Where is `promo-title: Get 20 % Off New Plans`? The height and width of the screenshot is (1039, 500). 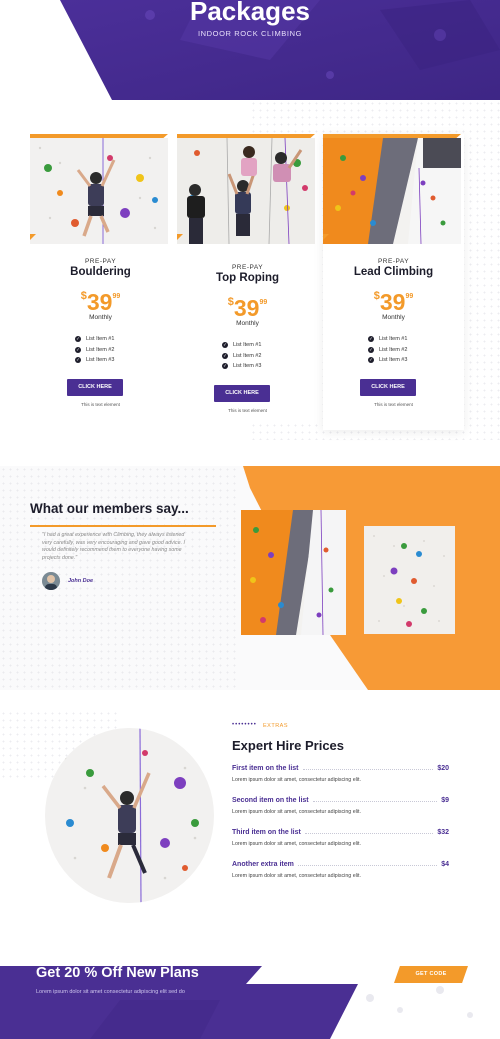 promo-title: Get 20 % Off New Plans is located at coordinates (117, 973).